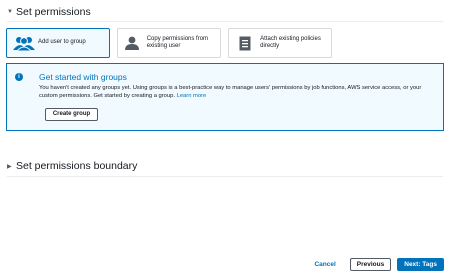  I want to click on learn-more-link: Learn more, so click(192, 96).